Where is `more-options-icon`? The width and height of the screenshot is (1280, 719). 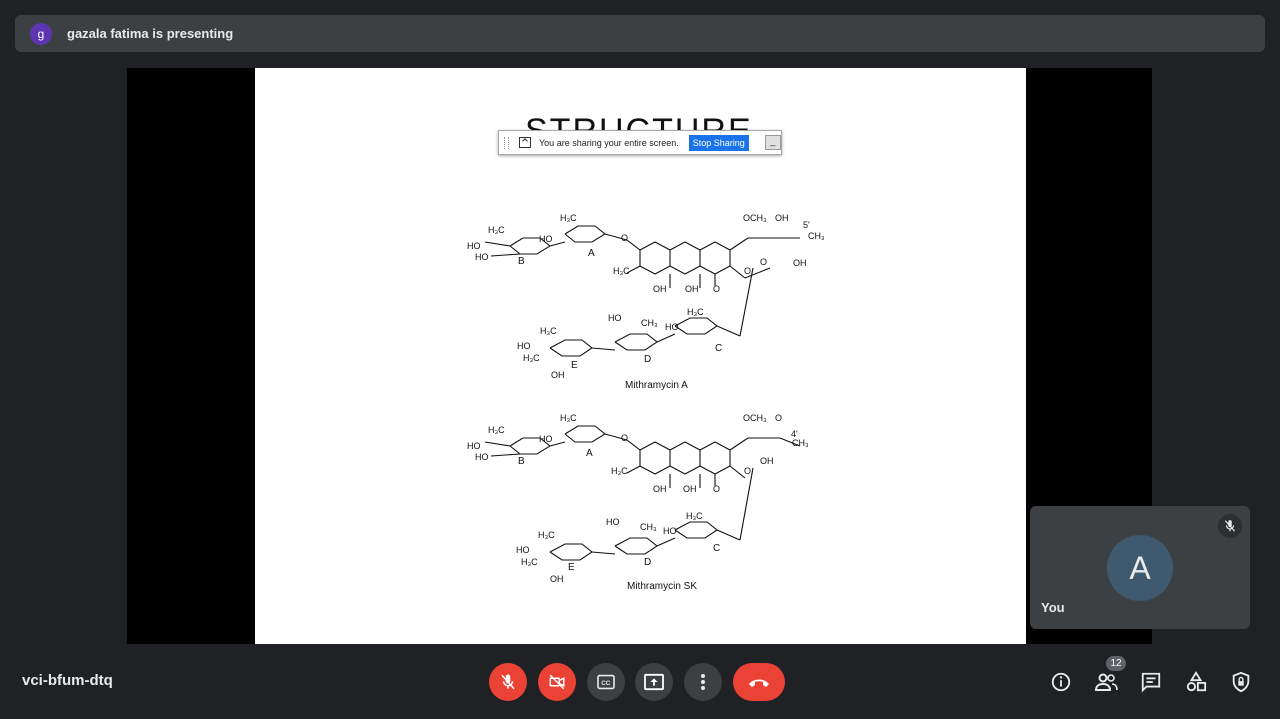 more-options-icon is located at coordinates (703, 682).